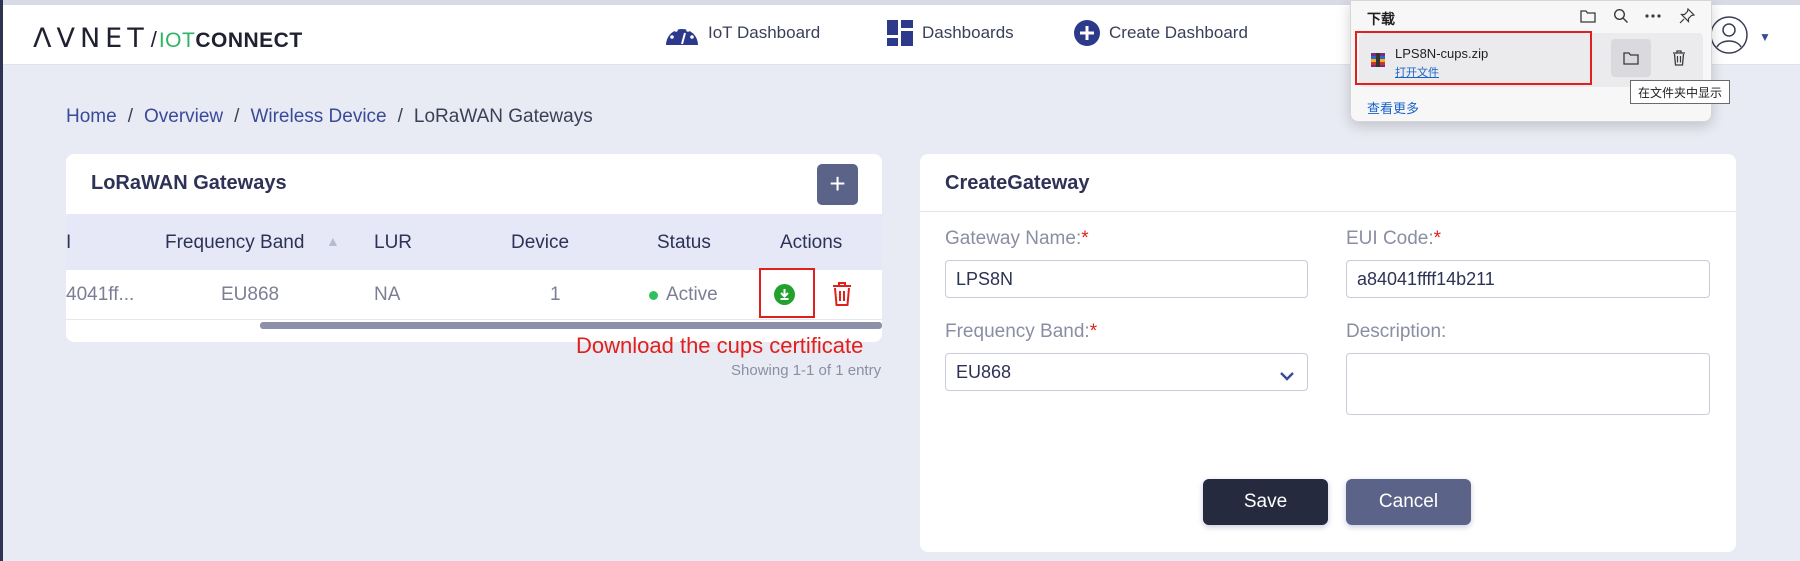  Describe the element at coordinates (1265, 502) in the screenshot. I see `save-button: Save` at that location.